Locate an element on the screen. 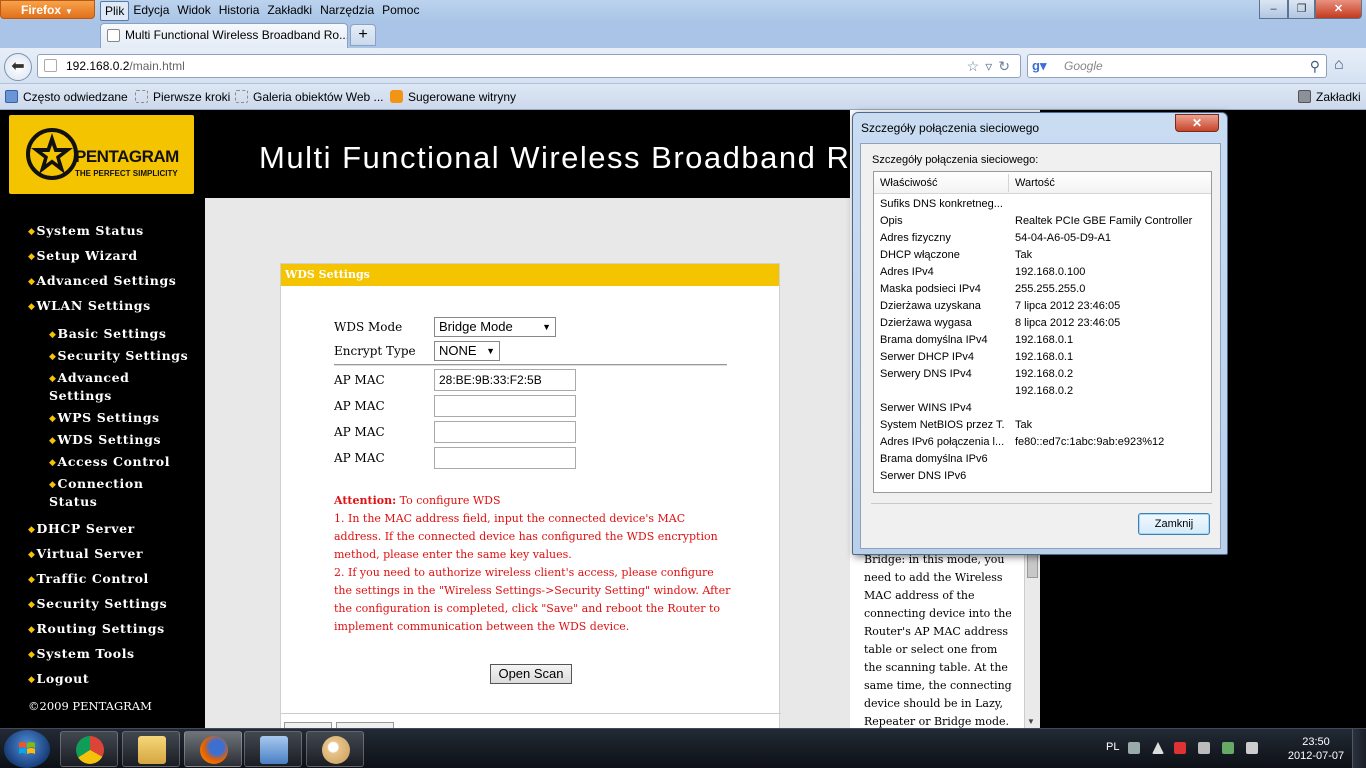 The height and width of the screenshot is (768, 1366). bookmark-star-icon: ☆ is located at coordinates (976, 66).